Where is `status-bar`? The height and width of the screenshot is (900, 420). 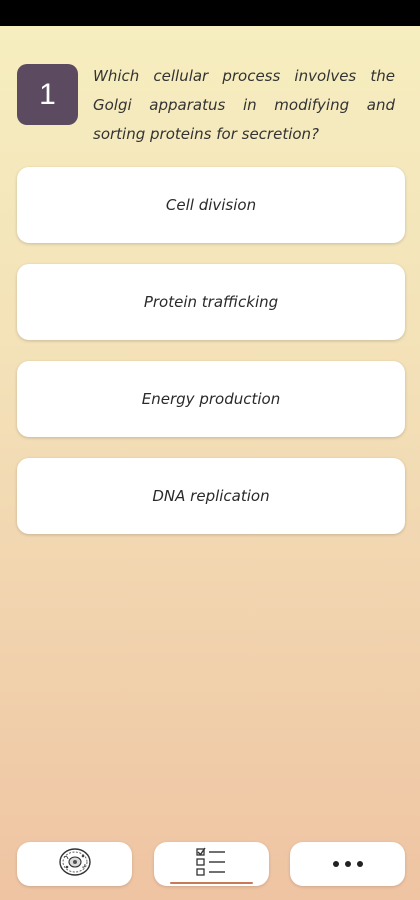 status-bar is located at coordinates (210, 13).